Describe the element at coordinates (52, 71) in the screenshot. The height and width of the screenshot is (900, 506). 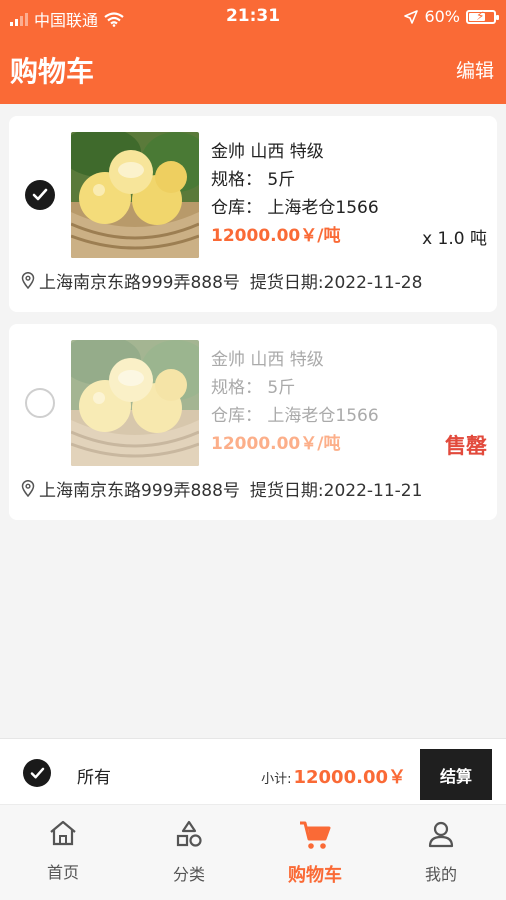
I see `page-title: 购物车` at that location.